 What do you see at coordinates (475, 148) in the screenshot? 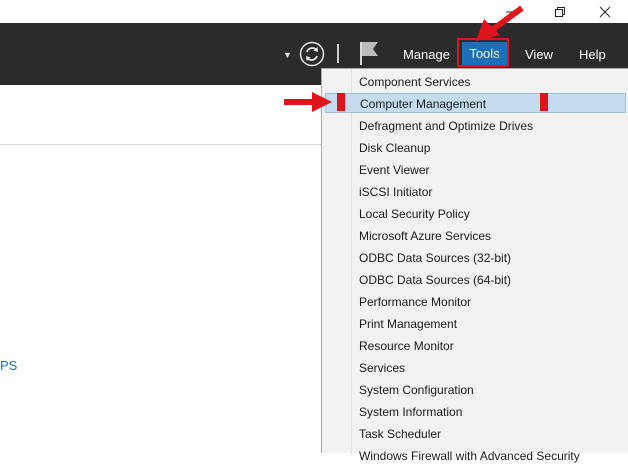
I see `menu-item-disk-cleanup: Disk Cleanup` at bounding box center [475, 148].